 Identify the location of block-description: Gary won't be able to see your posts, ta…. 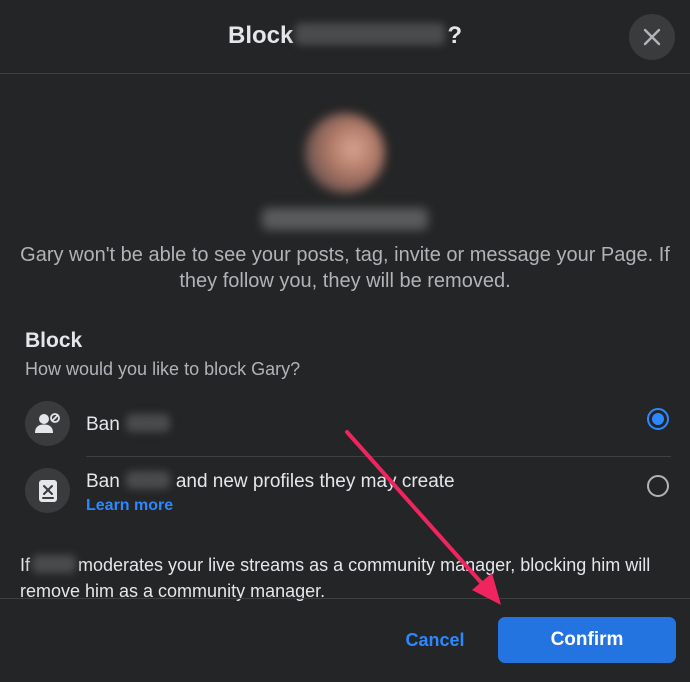
(345, 268).